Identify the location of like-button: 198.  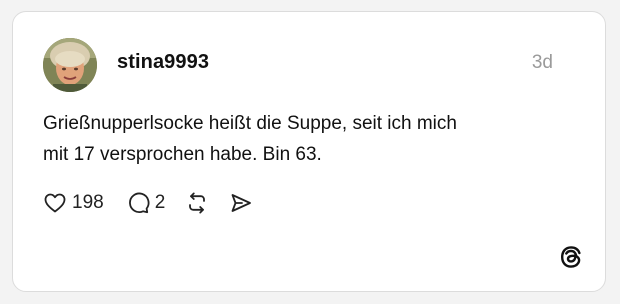
(73, 203).